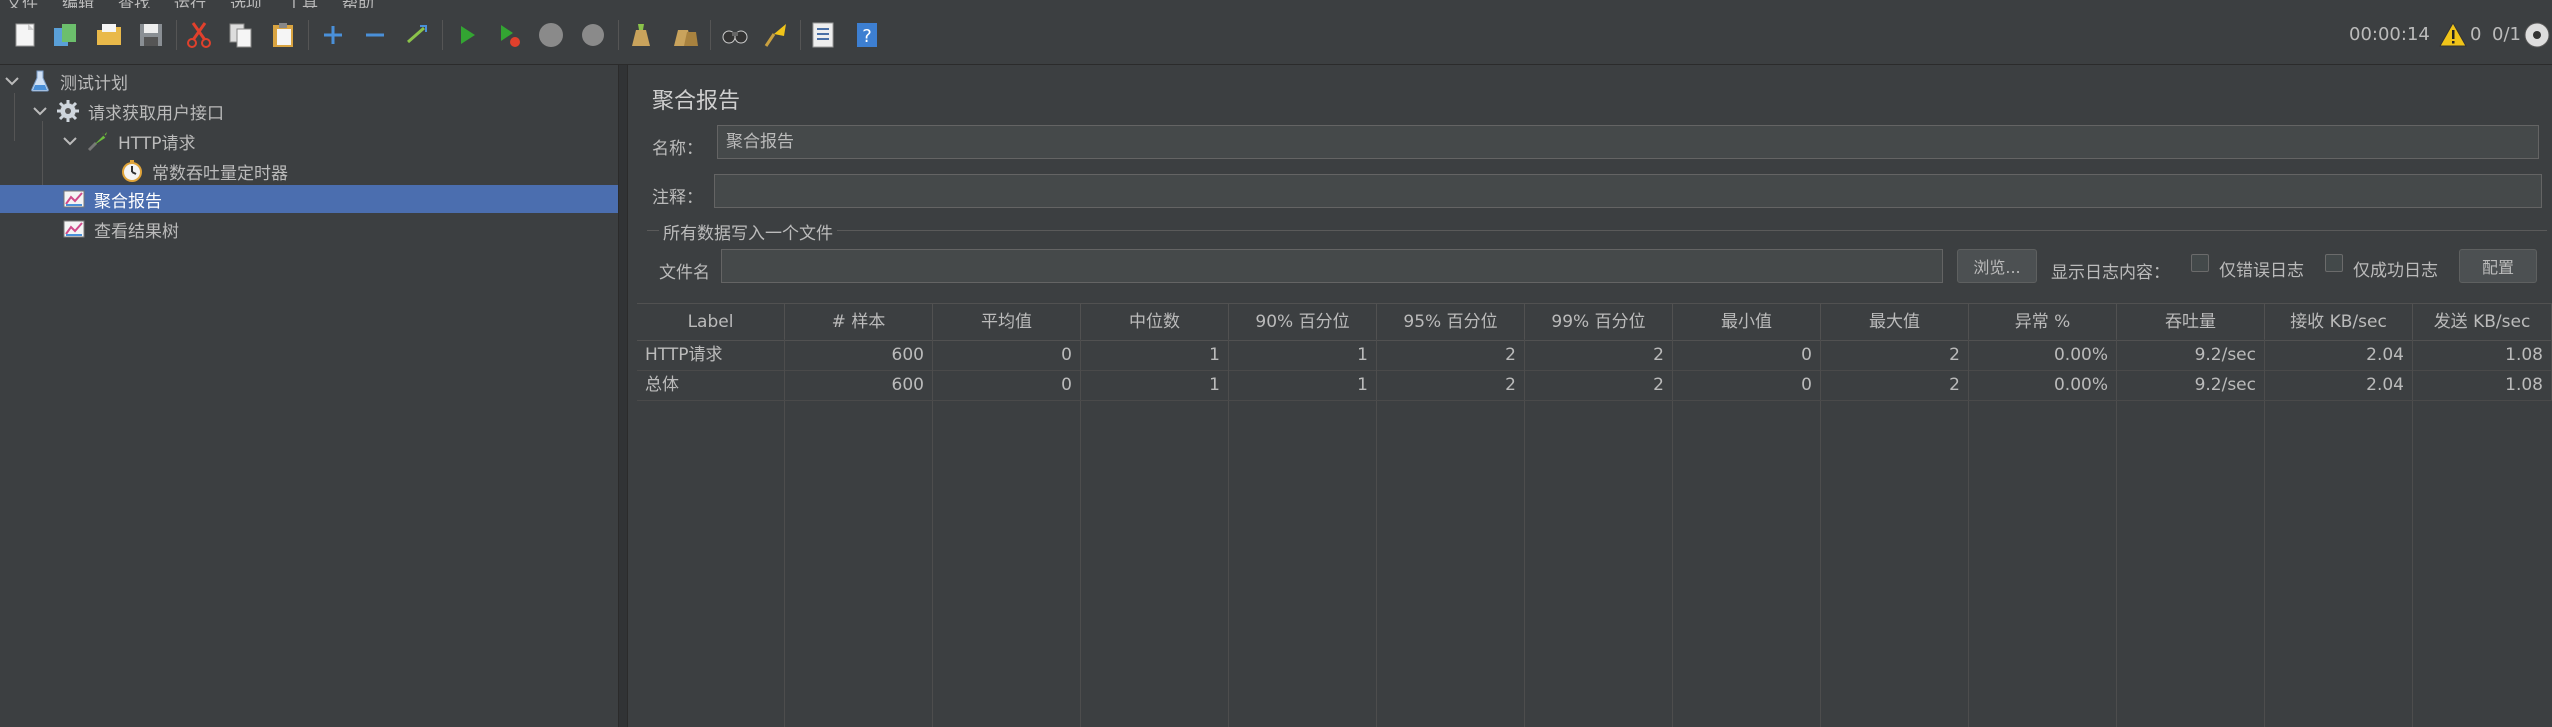  What do you see at coordinates (711, 385) in the screenshot?
I see `table-cell: 总体` at bounding box center [711, 385].